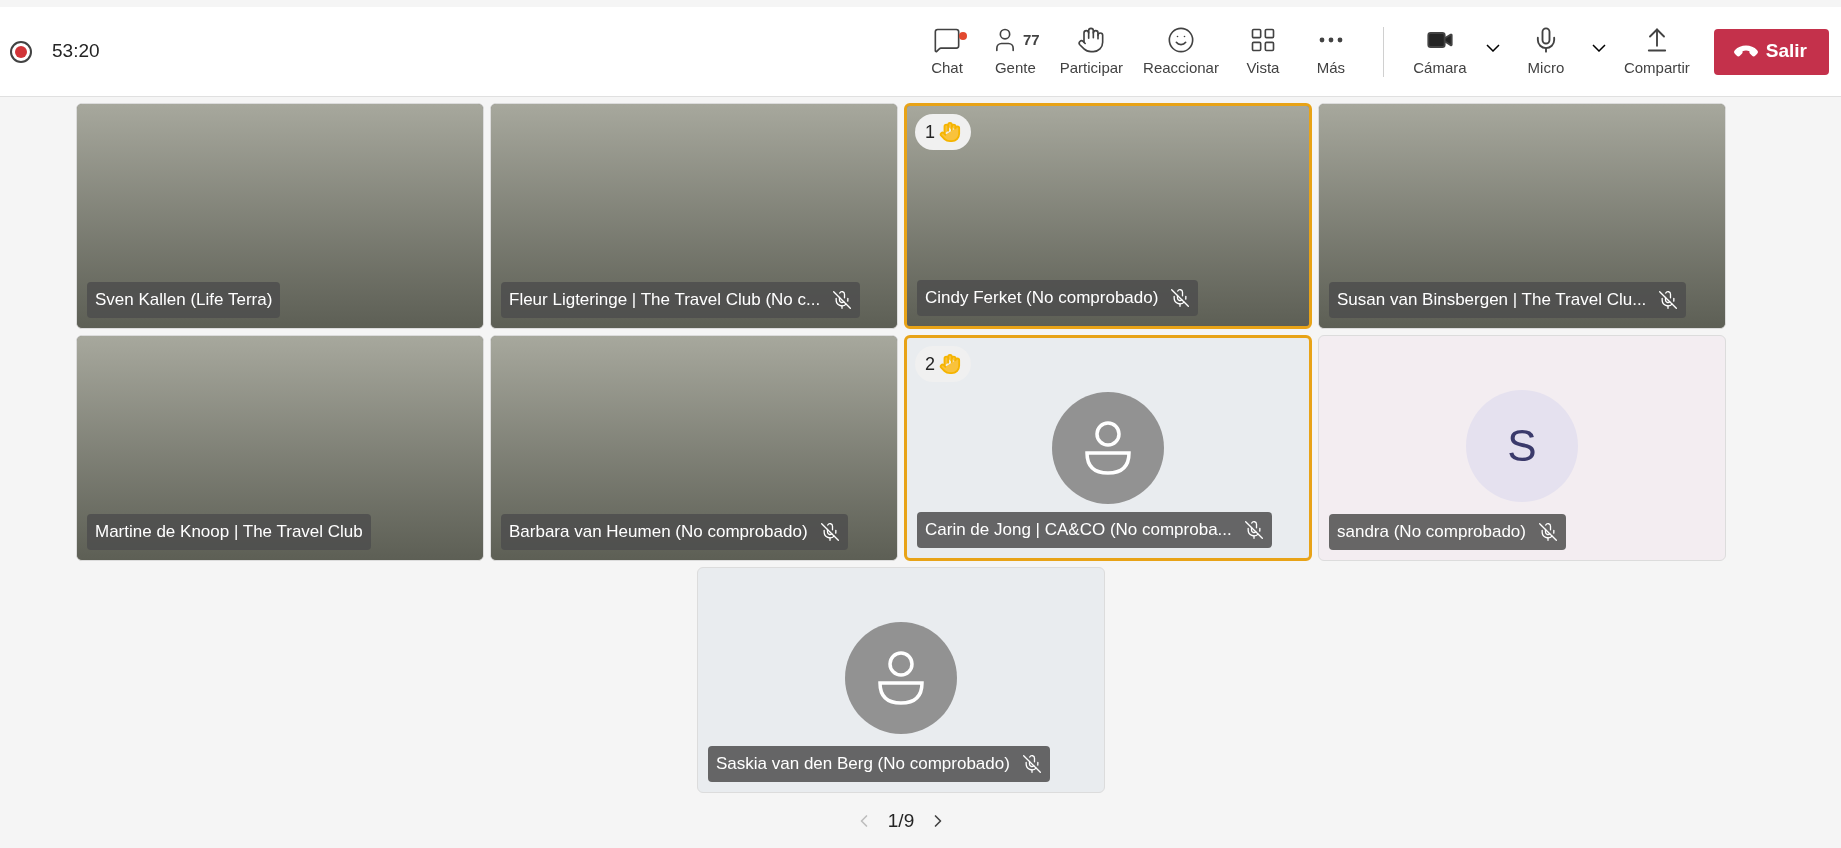  Describe the element at coordinates (1181, 40) in the screenshot. I see `smiley-icon` at that location.